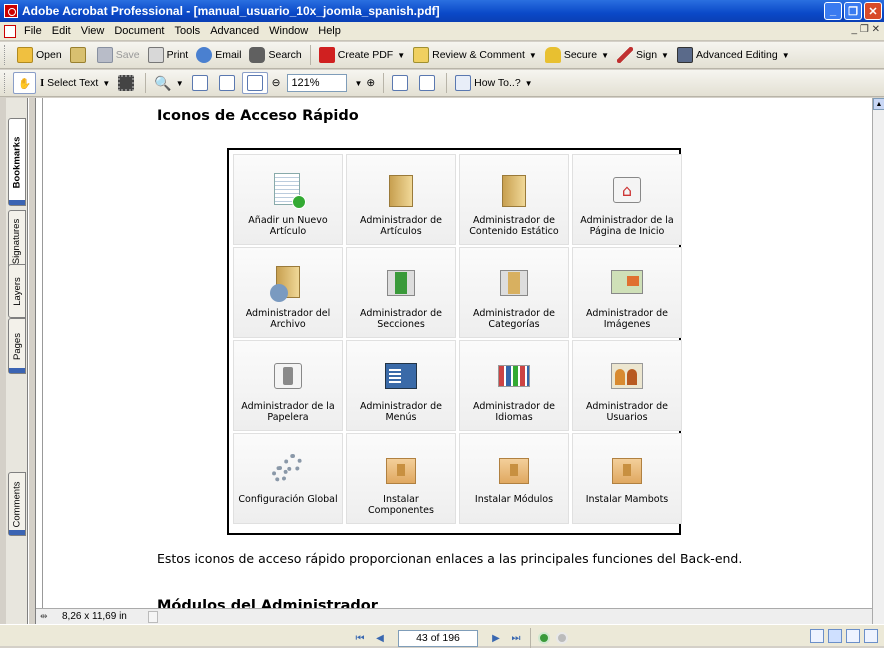 This screenshot has height=648, width=884. What do you see at coordinates (577, 55) in the screenshot?
I see `secure-button: Secure ▼` at bounding box center [577, 55].